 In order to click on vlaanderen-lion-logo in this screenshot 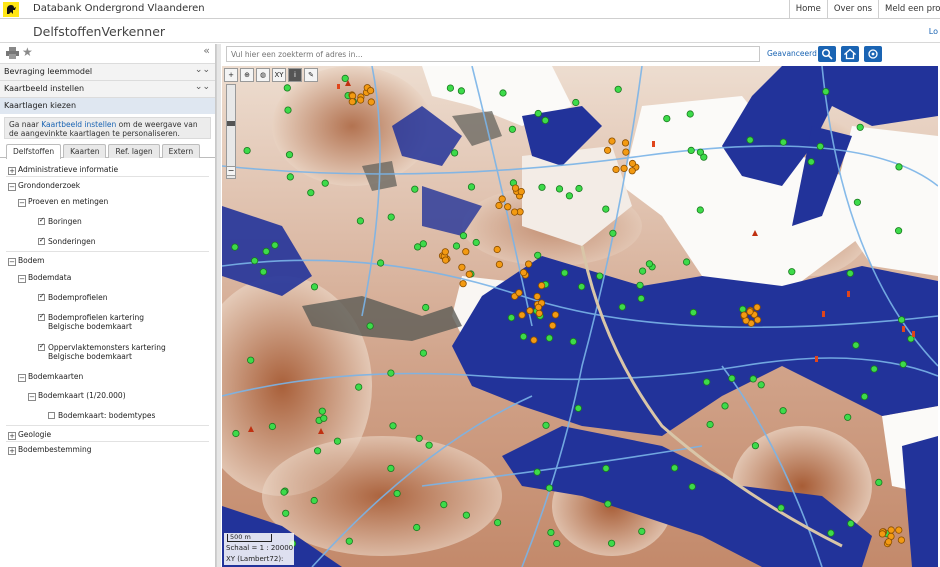, I will do `click(11, 9)`.